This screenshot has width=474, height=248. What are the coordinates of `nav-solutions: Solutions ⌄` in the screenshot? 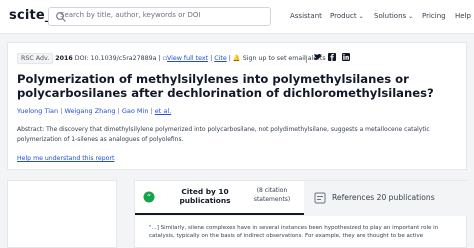 It's located at (393, 16).